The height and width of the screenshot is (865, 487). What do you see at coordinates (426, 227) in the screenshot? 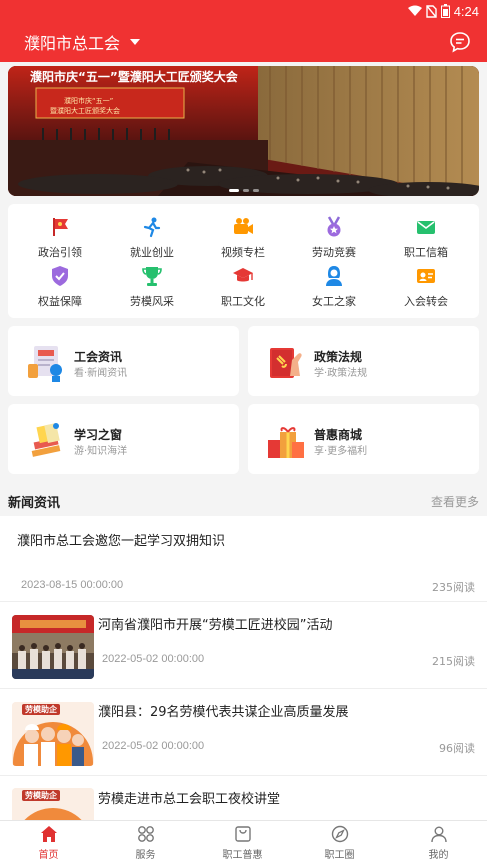
I see `mail-icon` at bounding box center [426, 227].